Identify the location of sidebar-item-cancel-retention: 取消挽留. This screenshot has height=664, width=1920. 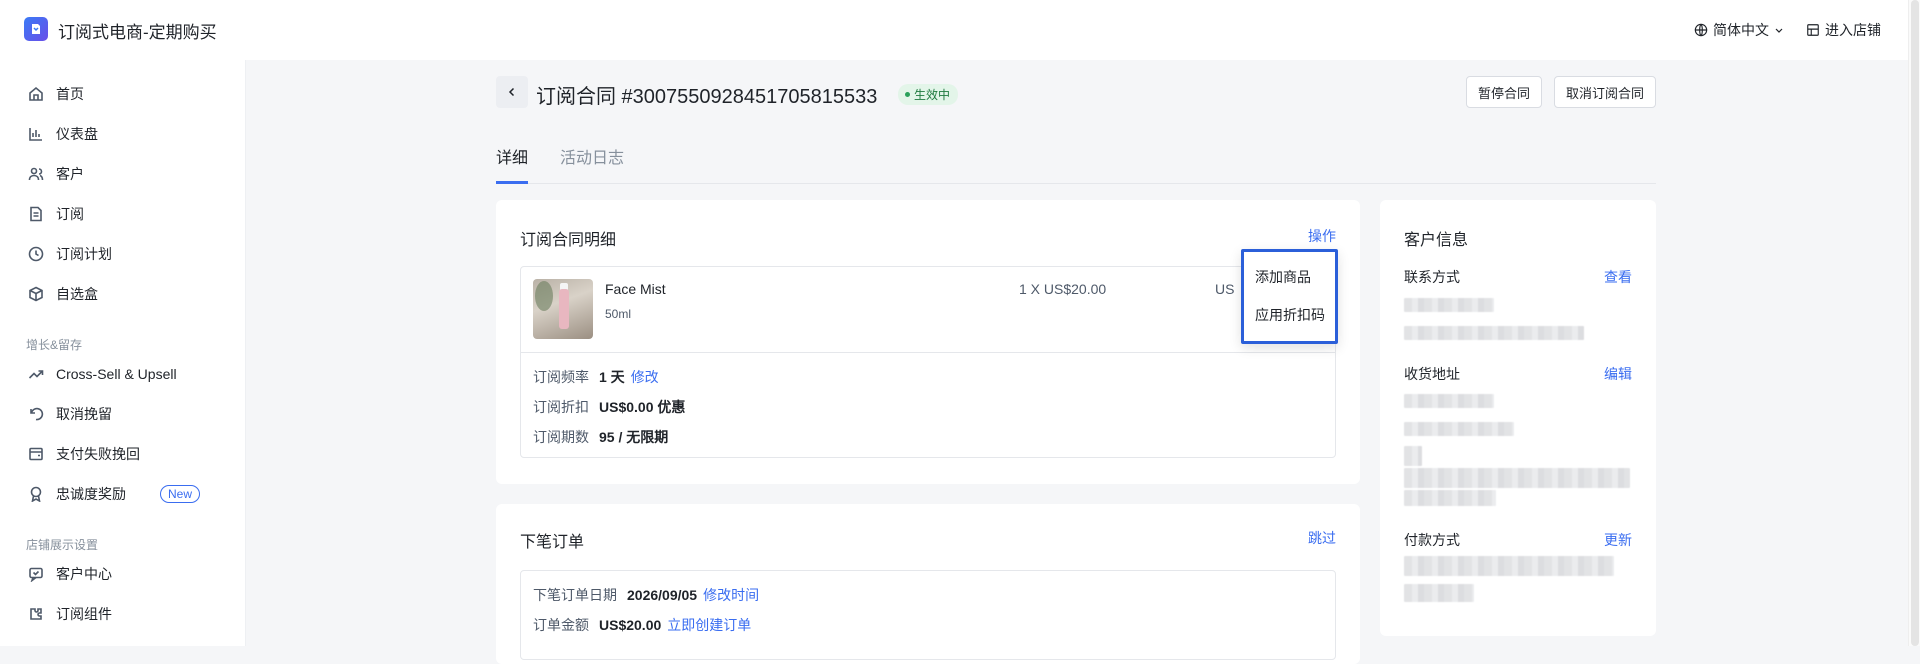
(70, 414).